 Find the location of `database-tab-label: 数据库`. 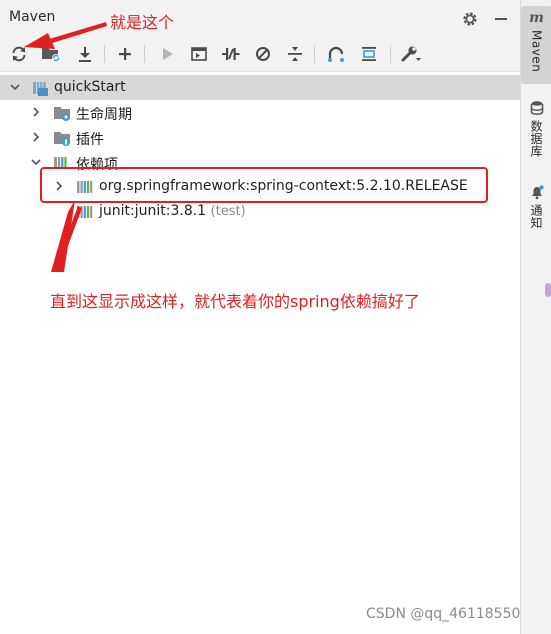

database-tab-label: 数据库 is located at coordinates (536, 139).